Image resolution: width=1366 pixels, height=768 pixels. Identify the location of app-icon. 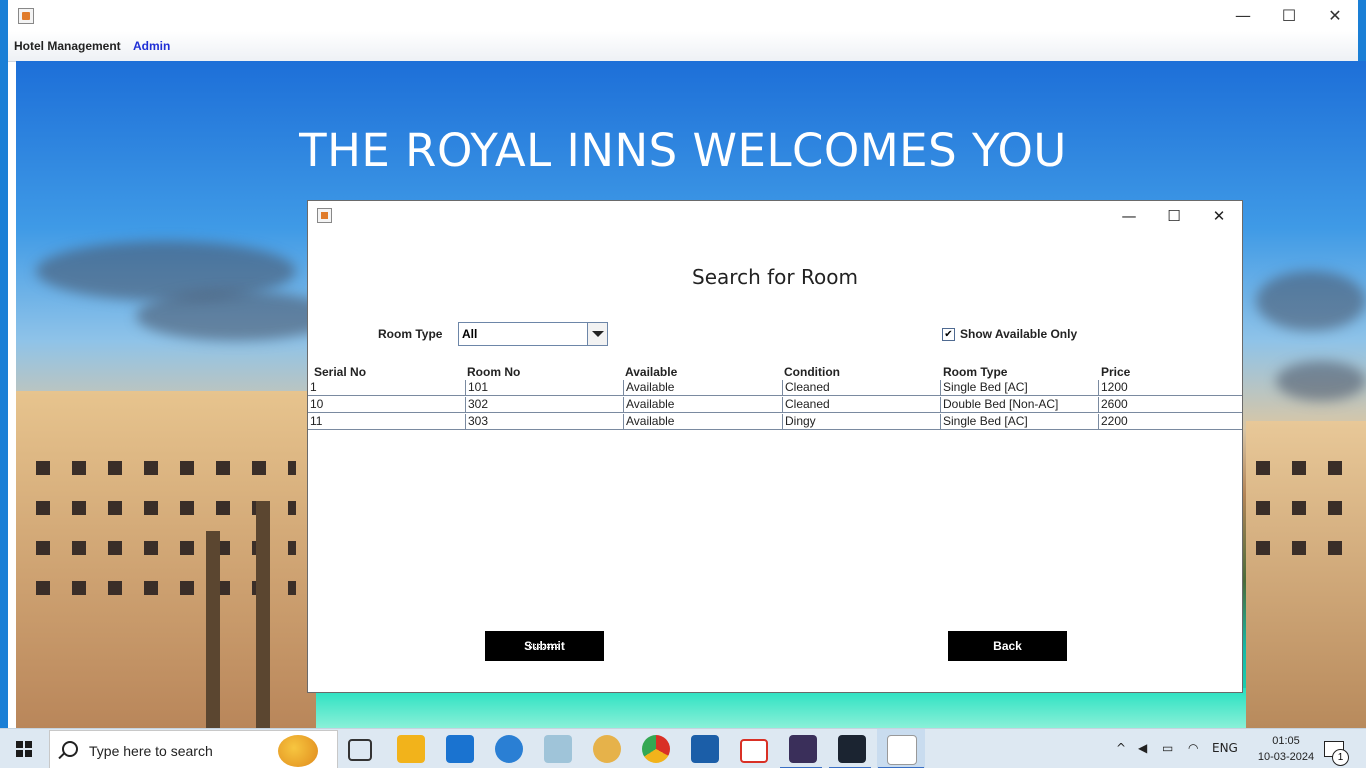
(803, 749).